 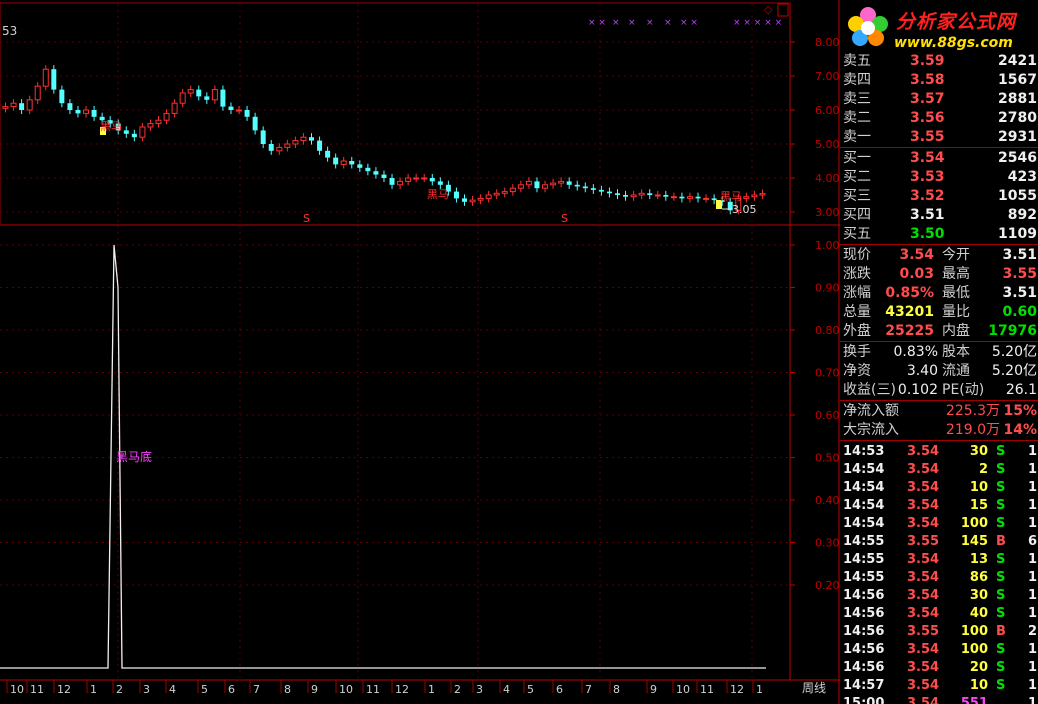 I want to click on tick-row: 14:56 3.54 30 S 1, so click(x=939, y=595).